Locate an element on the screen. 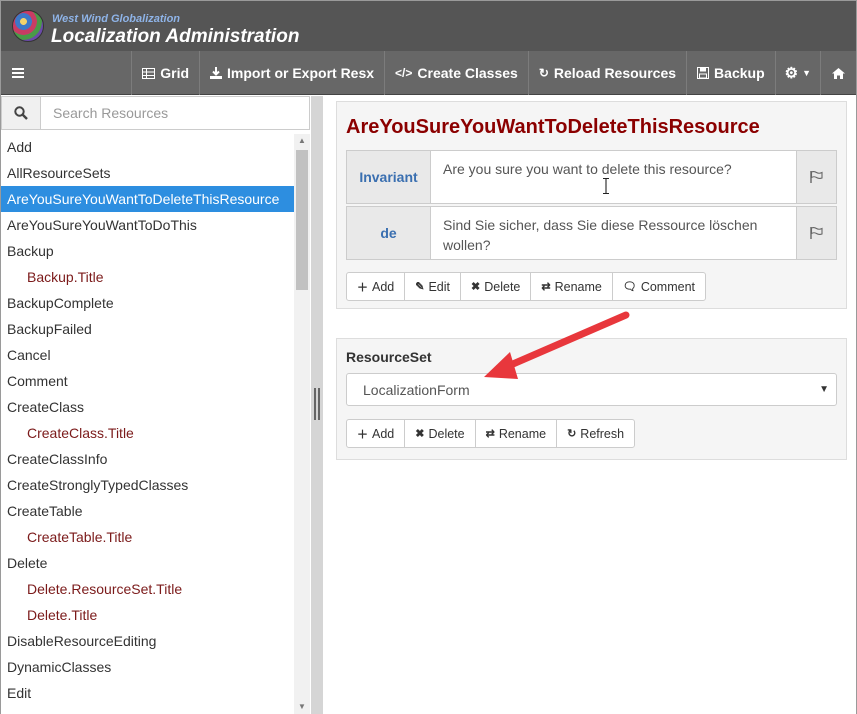 The width and height of the screenshot is (857, 714). save-icon is located at coordinates (703, 73).